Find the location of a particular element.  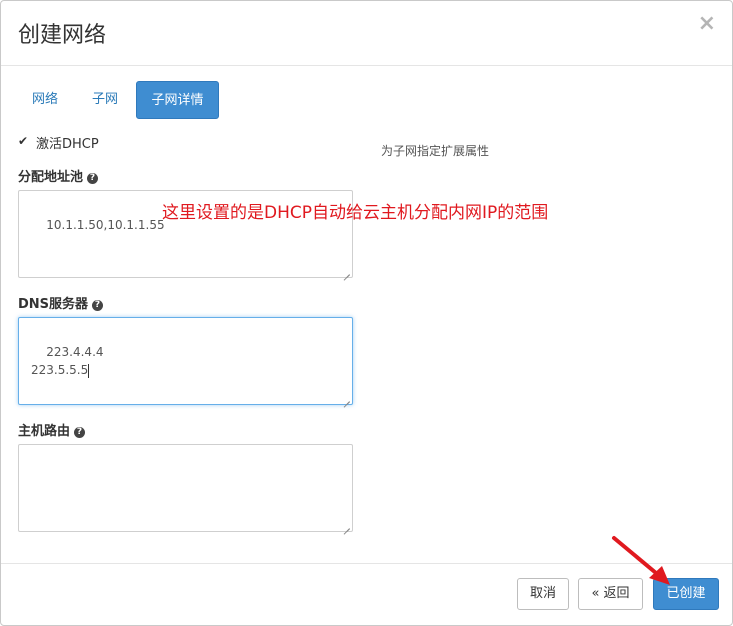

tab-subnet-details: 子网详情 is located at coordinates (177, 100).